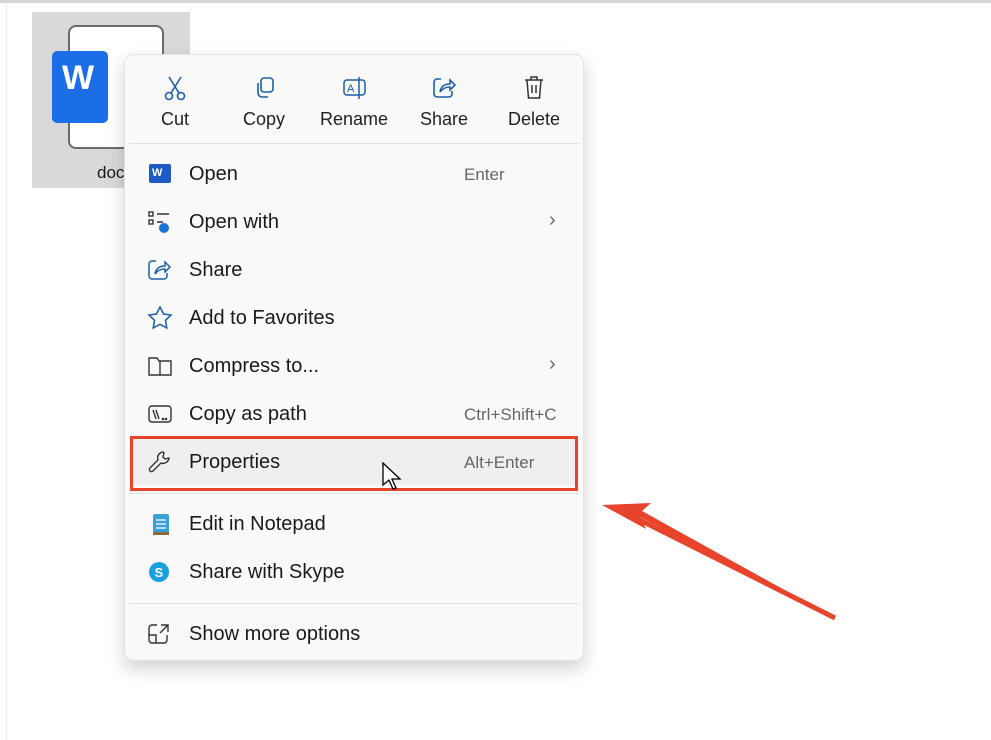 This screenshot has width=991, height=740. I want to click on red-arrow-annotation, so click(719, 562).